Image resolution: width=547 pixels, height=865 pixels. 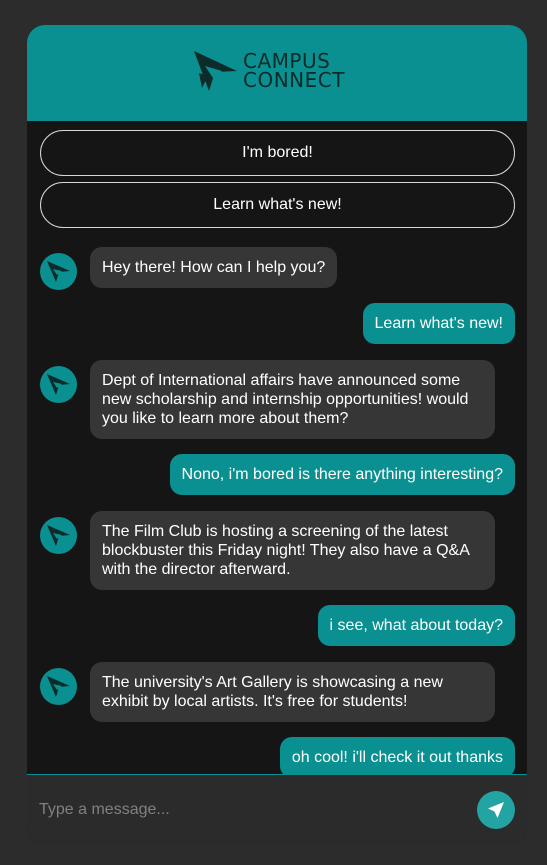 I want to click on send-arrow-icon, so click(x=496, y=810).